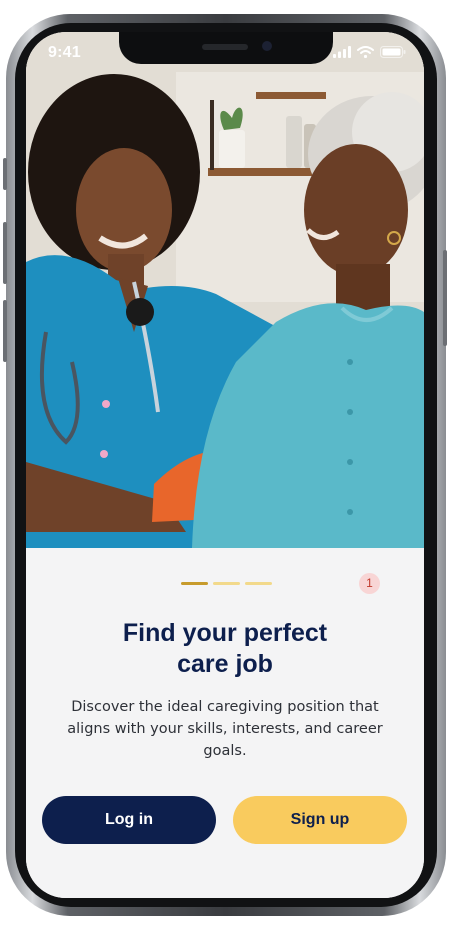  What do you see at coordinates (365, 52) in the screenshot?
I see `wifi-icon` at bounding box center [365, 52].